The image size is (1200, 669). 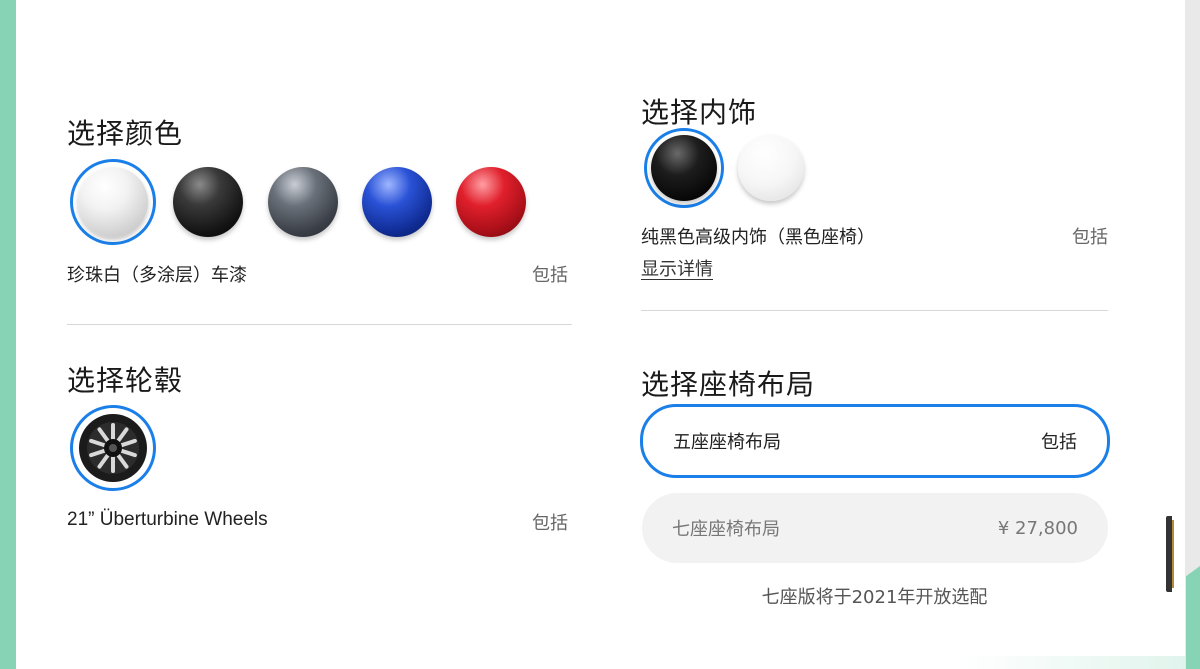 I want to click on seat-option-seven-label: 七座座椅布局, so click(x=726, y=529).